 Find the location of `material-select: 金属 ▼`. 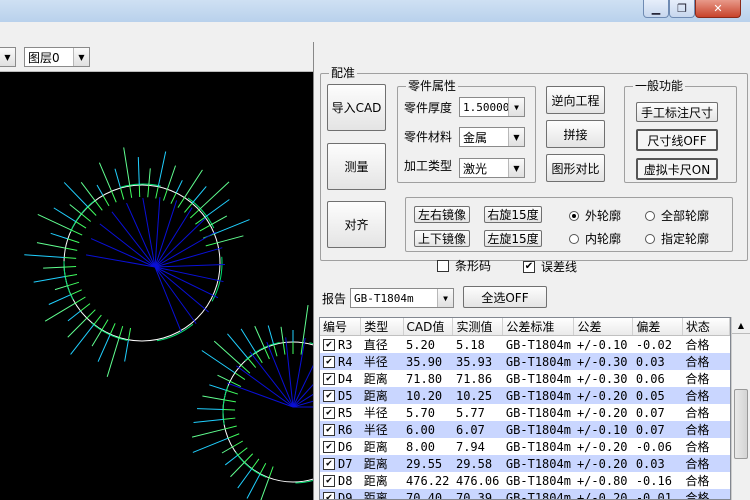

material-select: 金属 ▼ is located at coordinates (492, 137).